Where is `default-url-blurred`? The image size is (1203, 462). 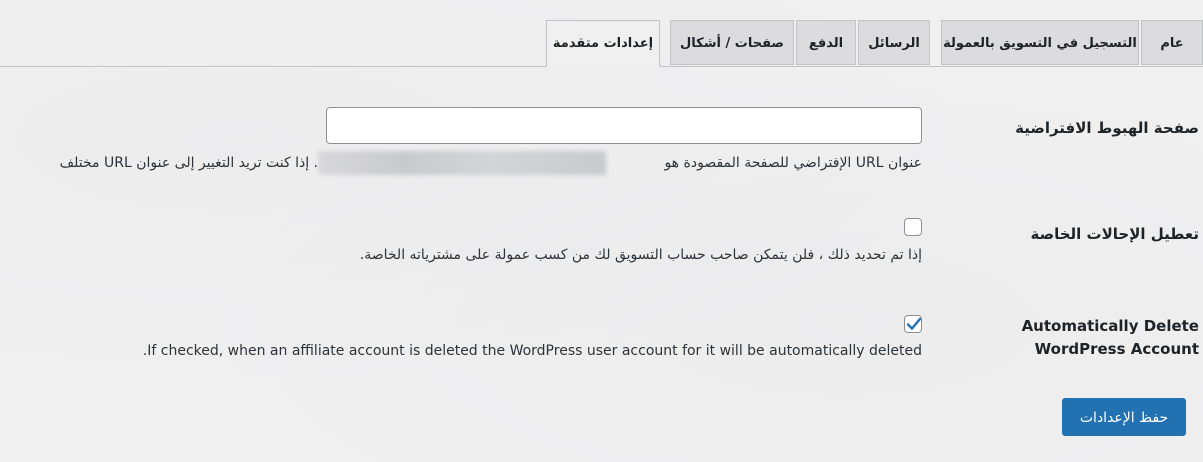
default-url-blurred is located at coordinates (462, 163).